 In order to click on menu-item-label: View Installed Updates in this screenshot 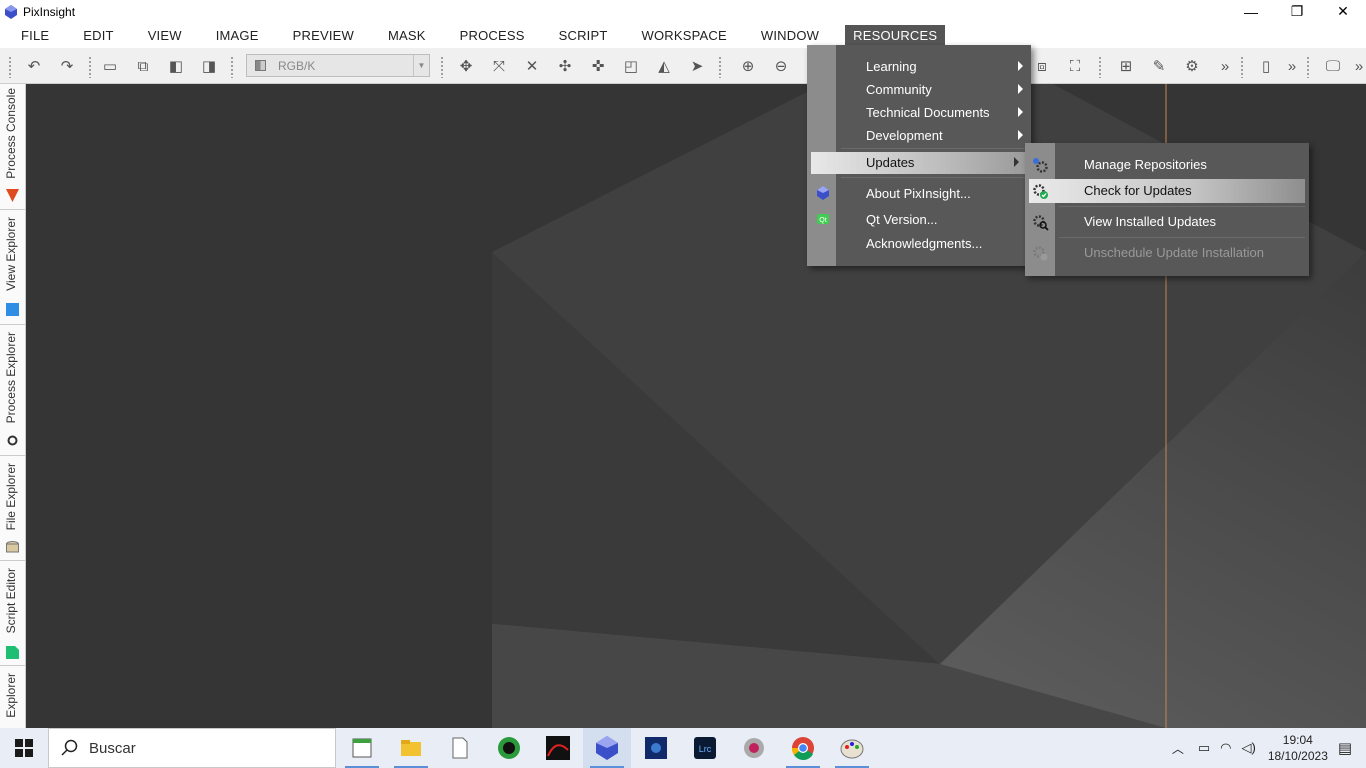, I will do `click(1150, 221)`.